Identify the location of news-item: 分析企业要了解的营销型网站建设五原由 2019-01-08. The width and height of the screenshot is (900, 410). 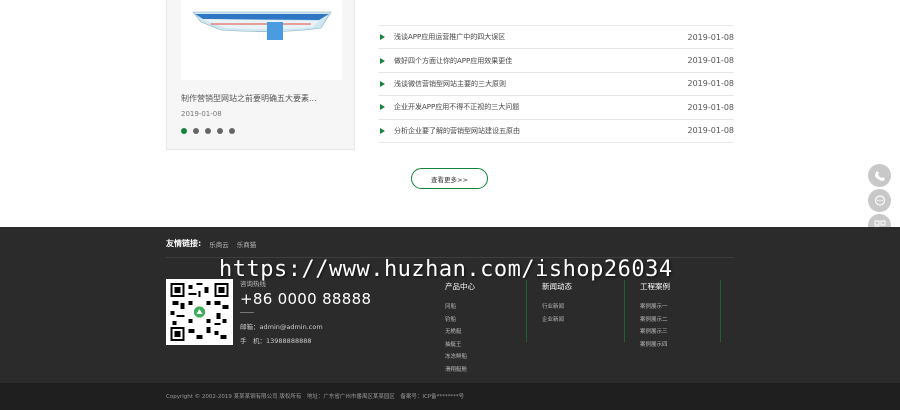
(556, 130).